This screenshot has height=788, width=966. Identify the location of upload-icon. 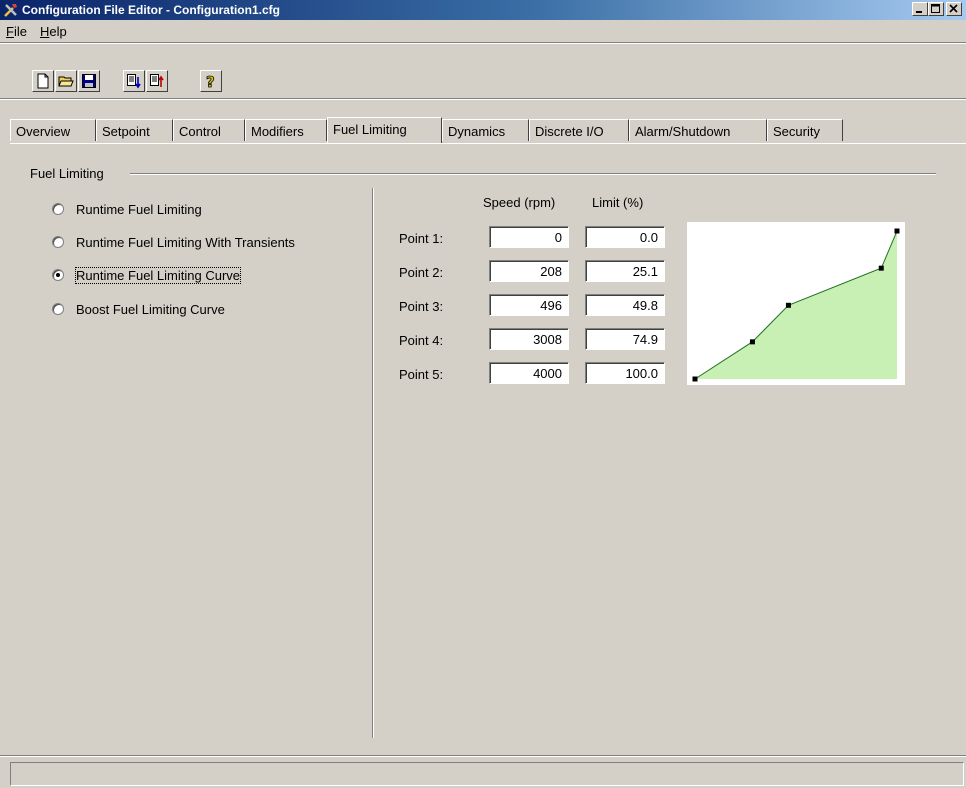
(134, 81).